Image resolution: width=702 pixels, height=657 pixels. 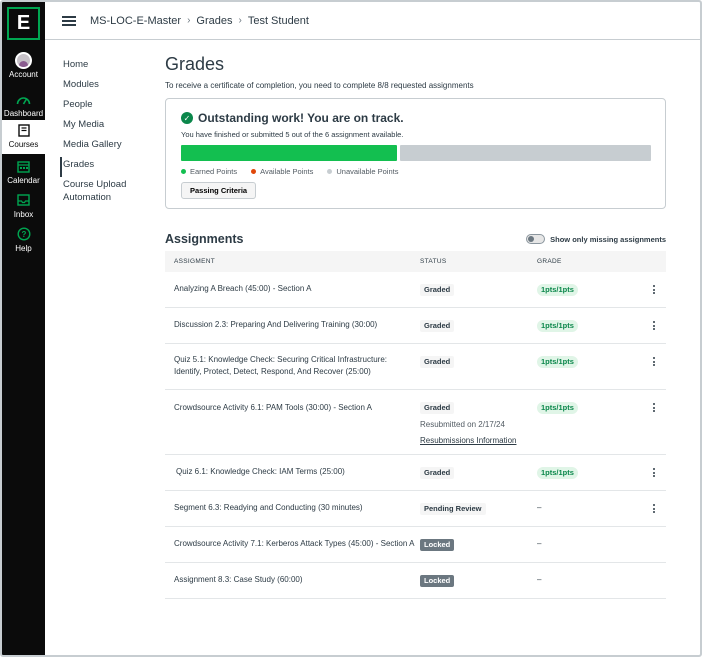 I want to click on global-nav-label: Inbox, so click(x=23, y=214).